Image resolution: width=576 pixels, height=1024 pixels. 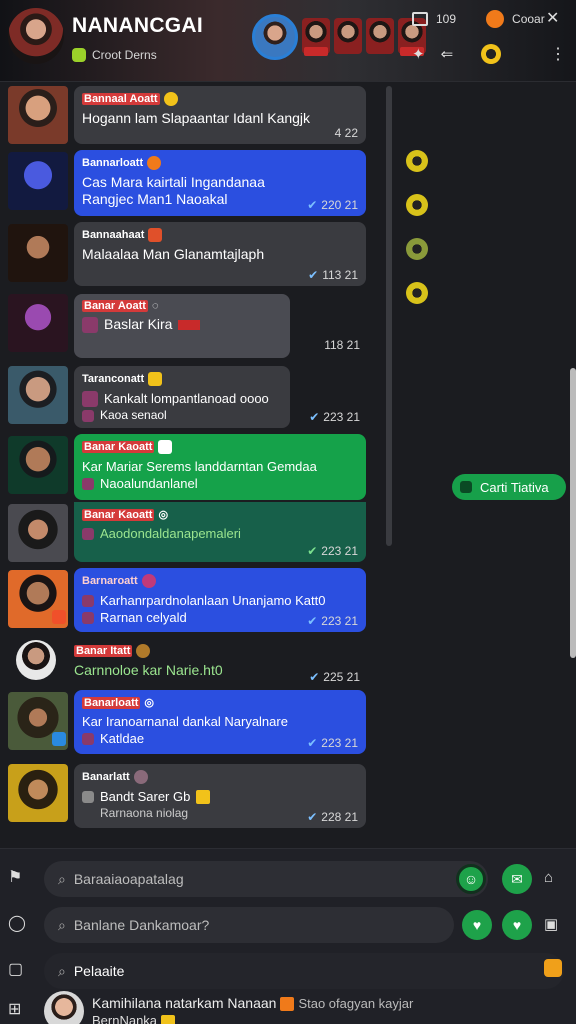 What do you see at coordinates (138, 25) in the screenshot?
I see `channel-title: NANANCGAI` at bounding box center [138, 25].